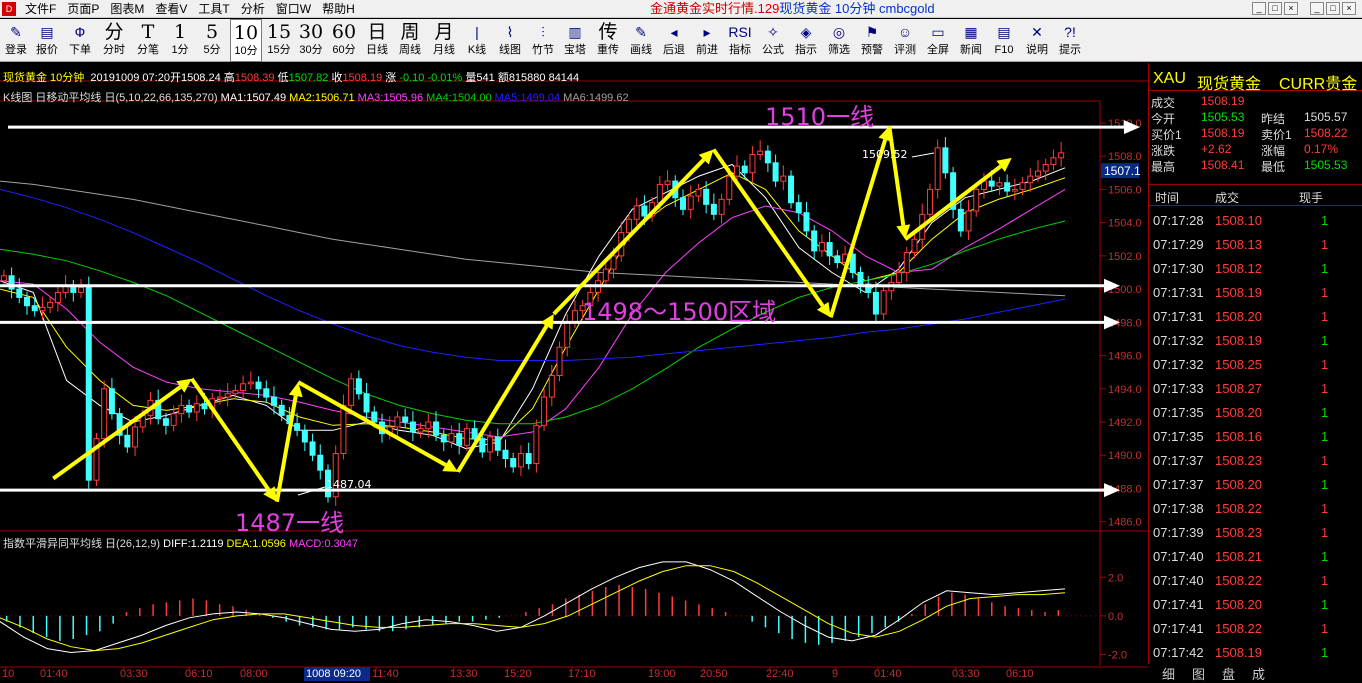  Describe the element at coordinates (180, 40) in the screenshot. I see `period-1min-button: 1 1分` at that location.